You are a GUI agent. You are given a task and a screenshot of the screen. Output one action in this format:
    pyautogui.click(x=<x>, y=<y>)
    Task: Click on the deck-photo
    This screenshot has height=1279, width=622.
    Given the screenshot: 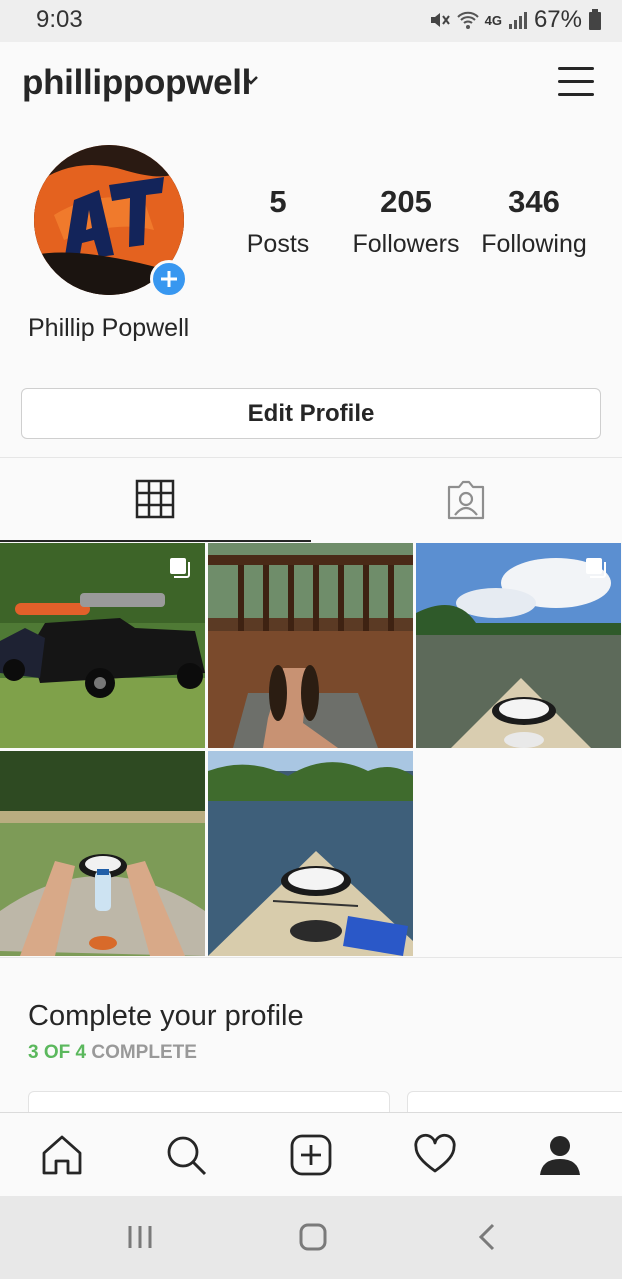 What is the action you would take?
    pyautogui.click(x=310, y=645)
    